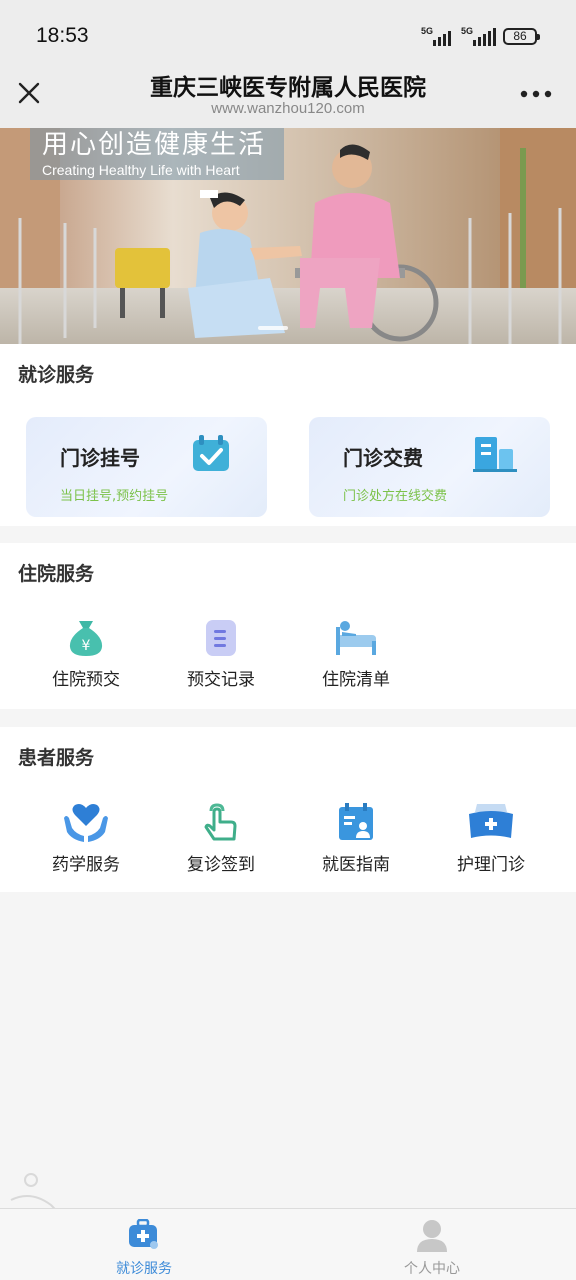  I want to click on record-list-icon, so click(221, 638).